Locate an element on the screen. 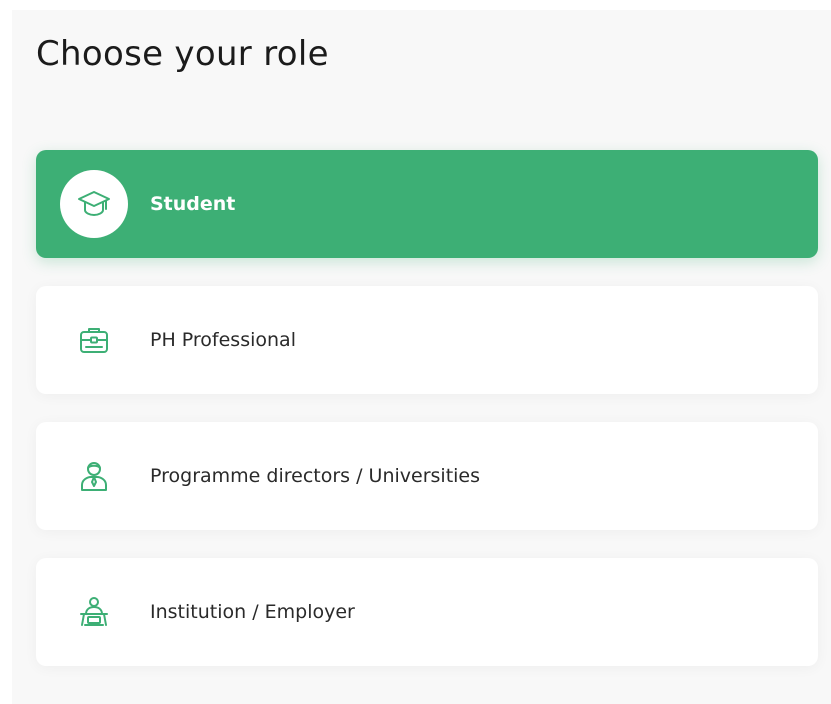 The image size is (831, 704). page-title: Choose your role is located at coordinates (182, 54).